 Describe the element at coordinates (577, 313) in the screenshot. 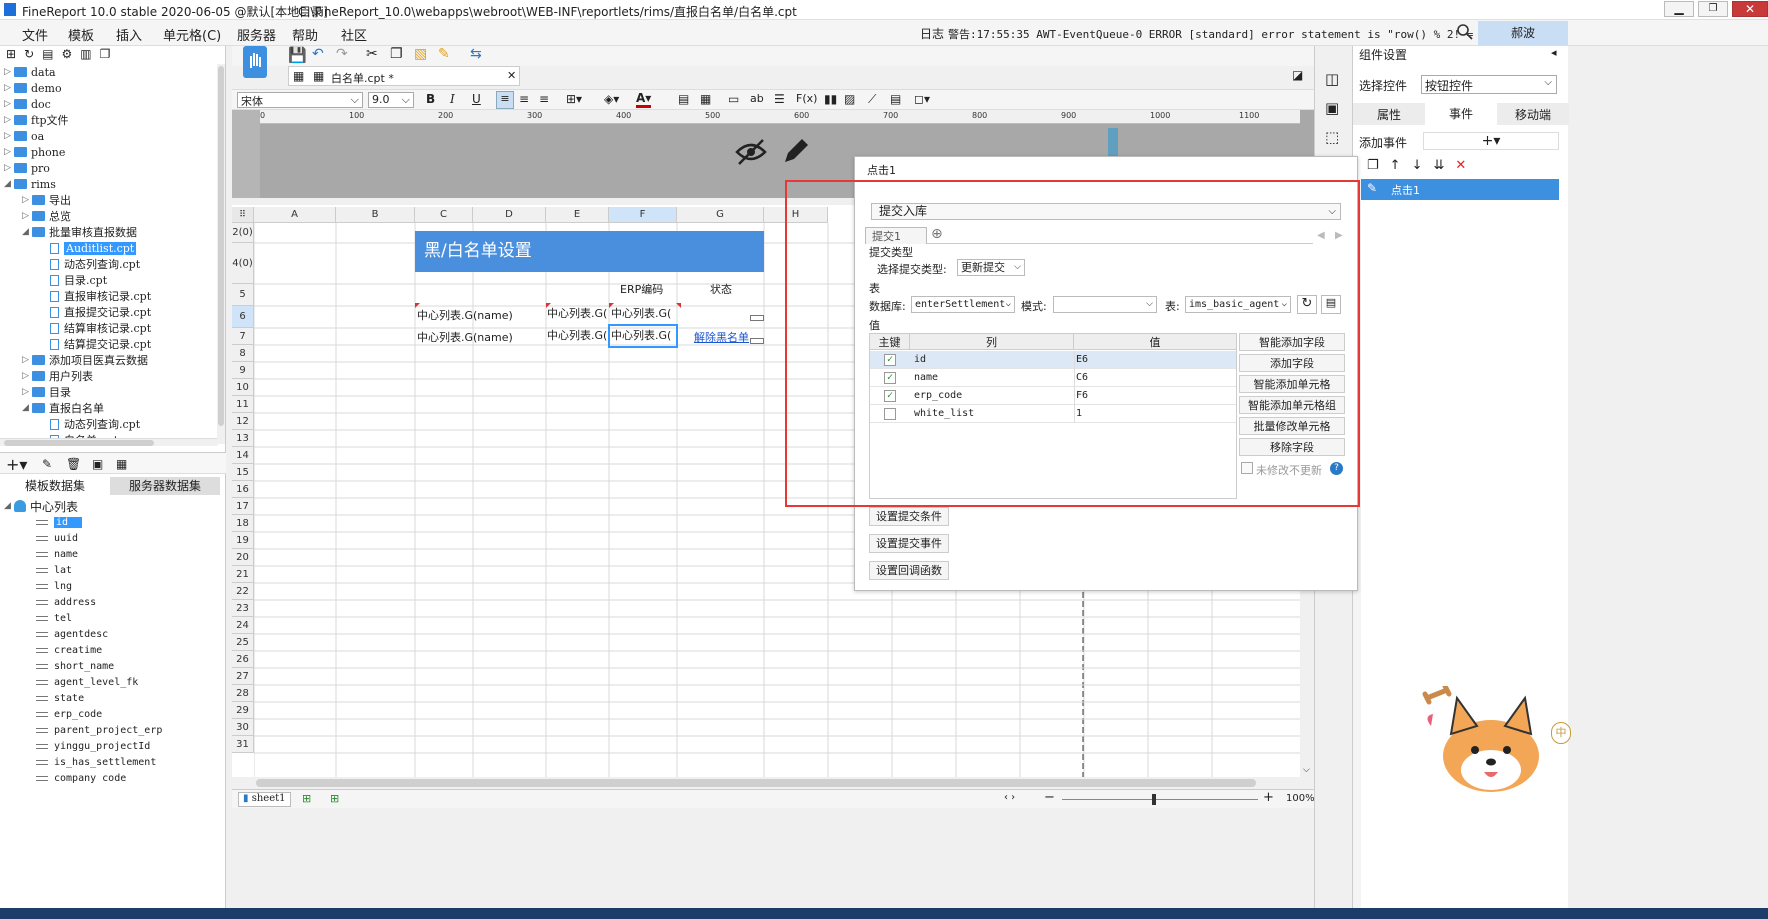

I see `cell-e5: 中心列表.G(id)` at that location.